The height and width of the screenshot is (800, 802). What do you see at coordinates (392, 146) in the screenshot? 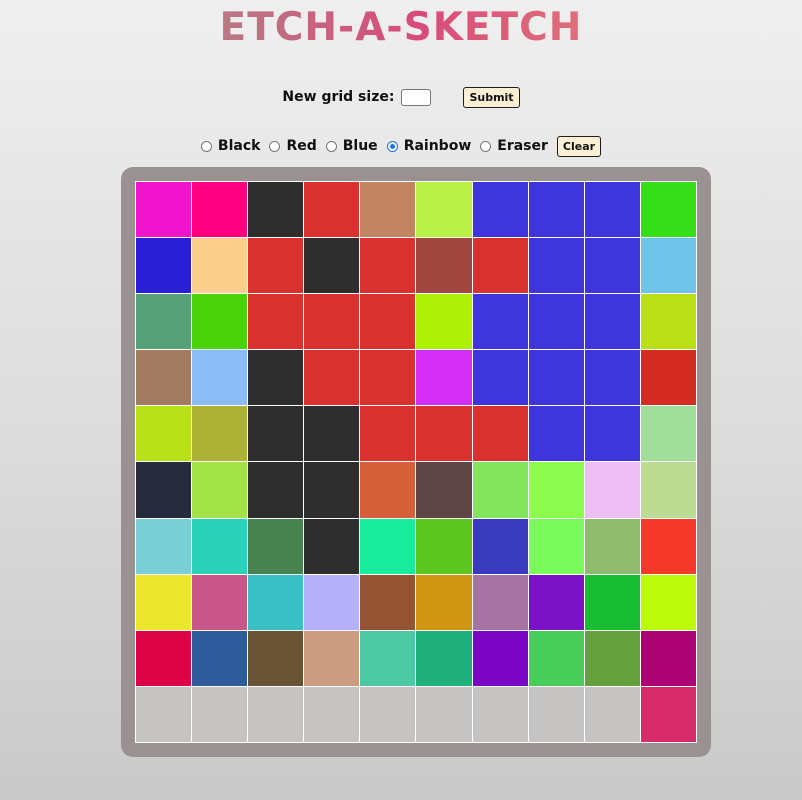
I see `radio-rainbow` at bounding box center [392, 146].